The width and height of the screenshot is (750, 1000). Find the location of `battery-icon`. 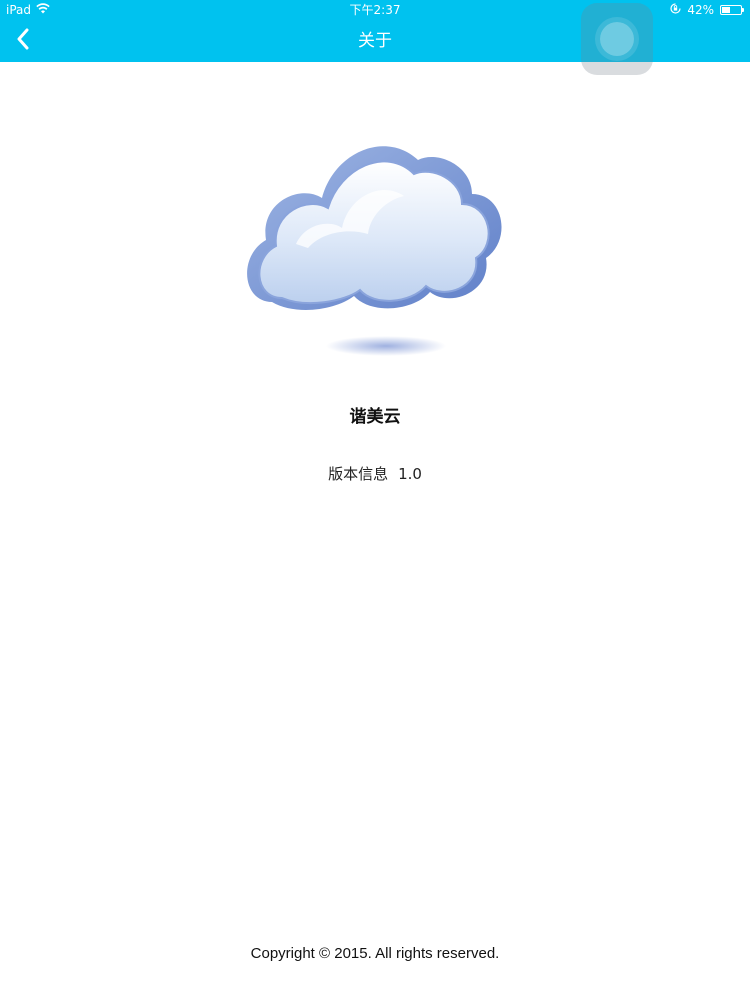

battery-icon is located at coordinates (732, 10).